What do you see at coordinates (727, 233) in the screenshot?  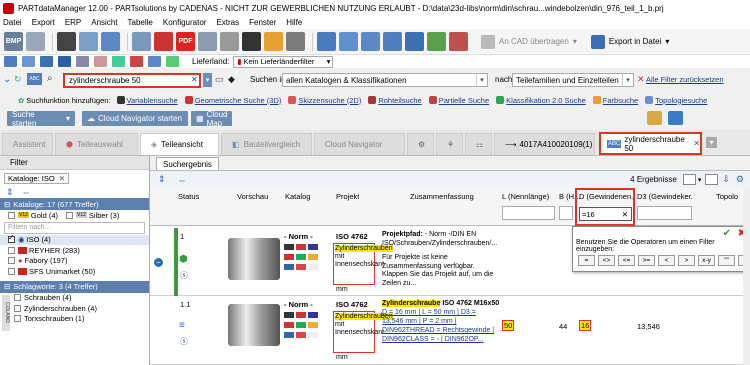 I see `apply-icon: ✔` at bounding box center [727, 233].